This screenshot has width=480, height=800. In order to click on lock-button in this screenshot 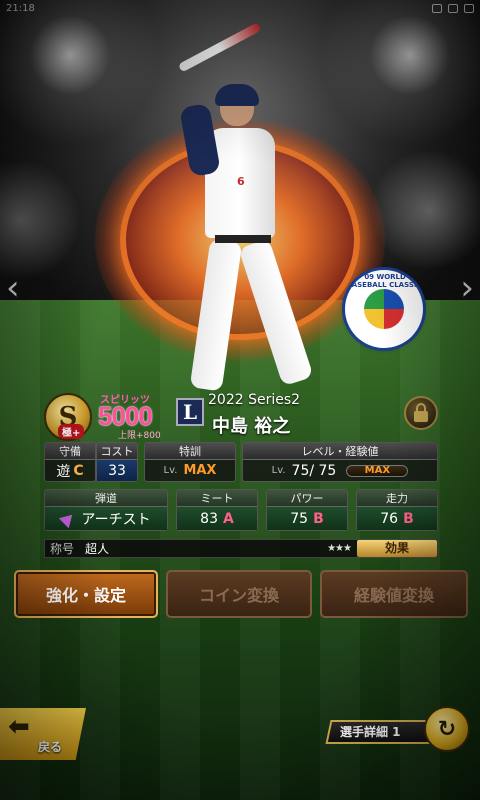, I will do `click(421, 413)`.